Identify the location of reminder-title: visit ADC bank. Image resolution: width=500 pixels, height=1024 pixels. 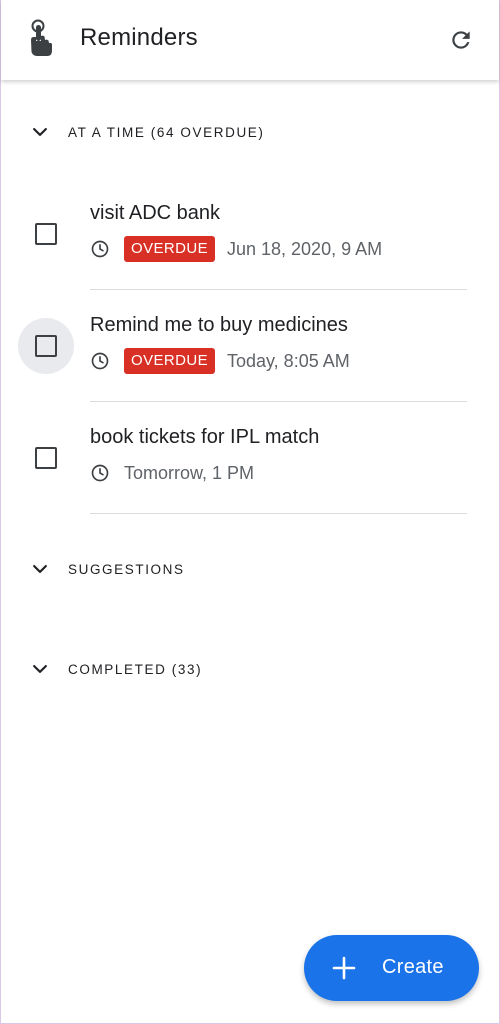
(155, 213).